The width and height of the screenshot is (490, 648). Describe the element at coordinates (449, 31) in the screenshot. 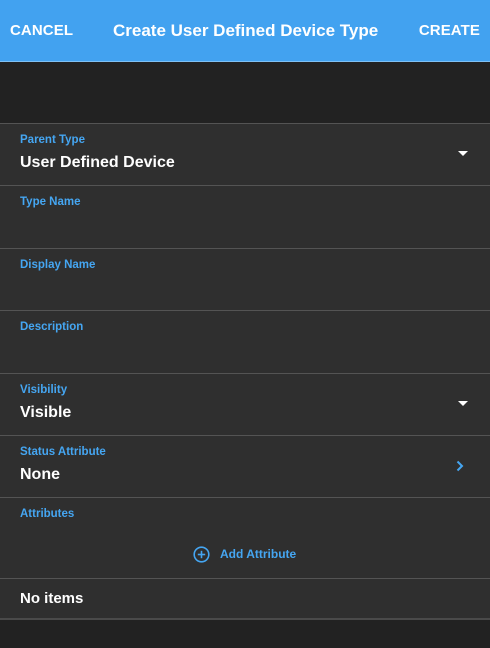

I see `create-button: CREATE` at that location.